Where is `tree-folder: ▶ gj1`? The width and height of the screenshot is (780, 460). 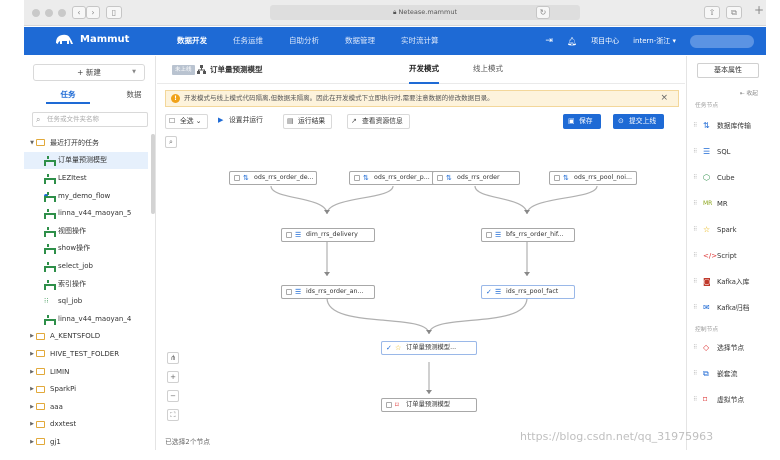
tree-folder: ▶ gj1 is located at coordinates (86, 441).